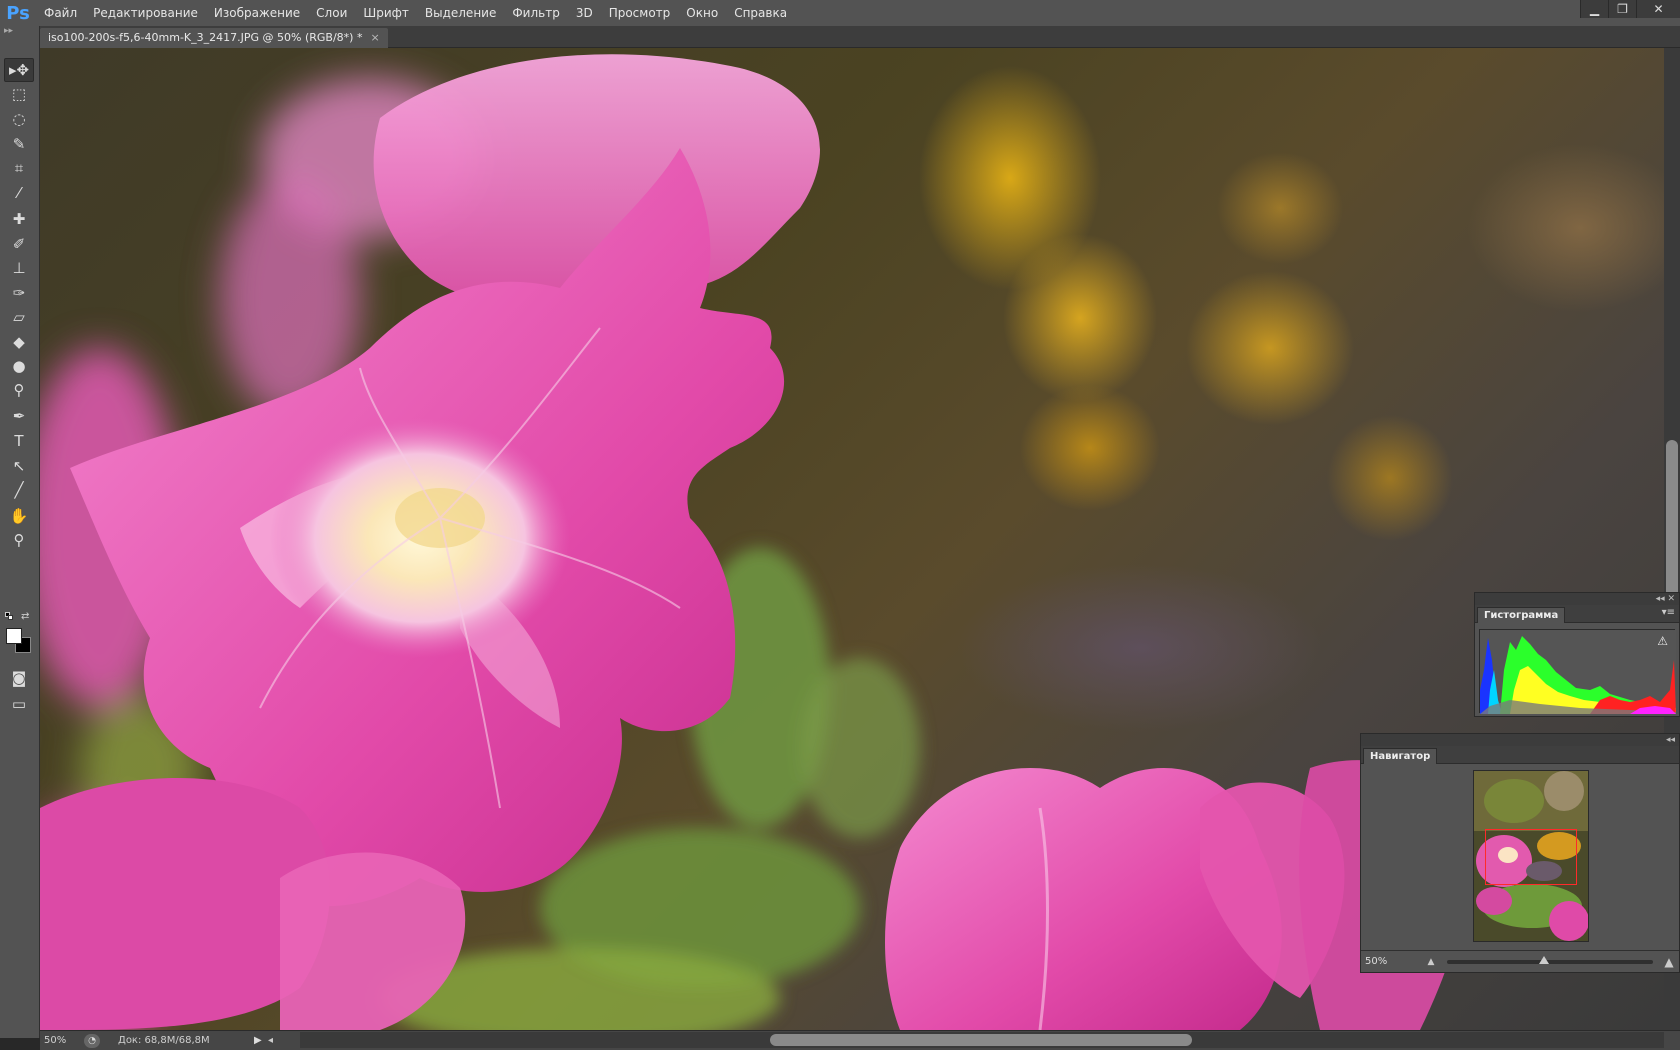 Image resolution: width=1680 pixels, height=1050 pixels. Describe the element at coordinates (1622, 9) in the screenshot. I see `restore-button: ❐` at that location.